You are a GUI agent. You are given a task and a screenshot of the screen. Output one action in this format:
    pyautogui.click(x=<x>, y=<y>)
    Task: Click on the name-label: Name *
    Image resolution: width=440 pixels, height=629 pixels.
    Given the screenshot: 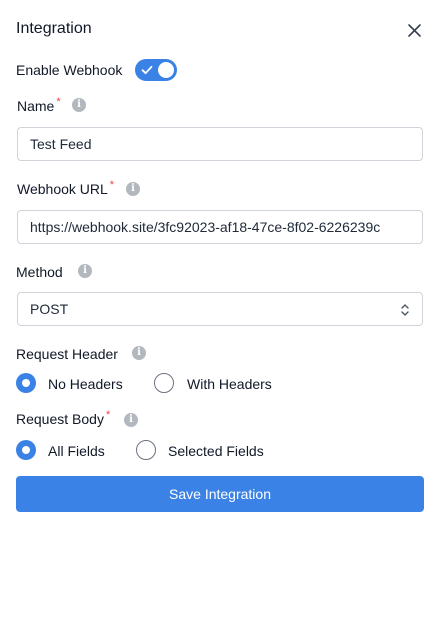 What is the action you would take?
    pyautogui.click(x=39, y=105)
    